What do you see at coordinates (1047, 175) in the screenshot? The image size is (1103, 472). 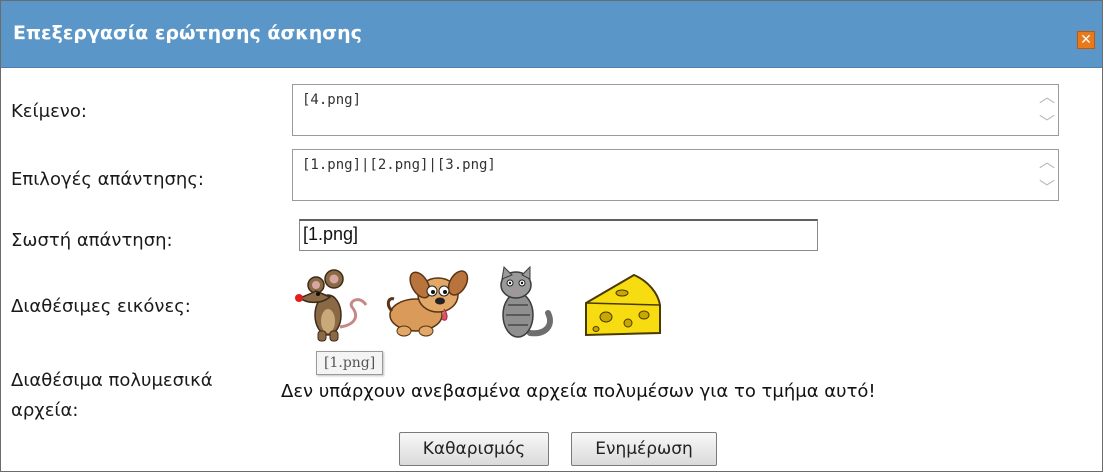 I see `choices-scrollbar: ︿ ﹀` at bounding box center [1047, 175].